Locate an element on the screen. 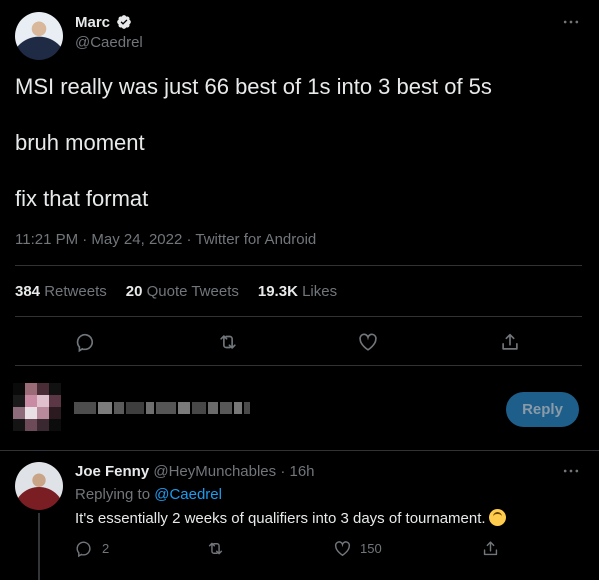 The image size is (599, 580). author-handle: @Caedrel is located at coordinates (109, 42).